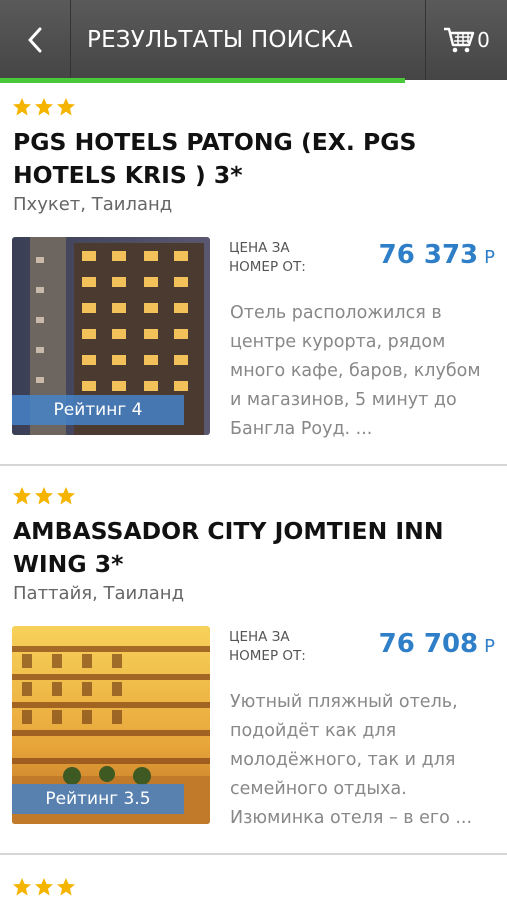  Describe the element at coordinates (248, 548) in the screenshot. I see `hotel-name: AMBASSADOR CITY JOMTIEN INN WING 3*` at that location.